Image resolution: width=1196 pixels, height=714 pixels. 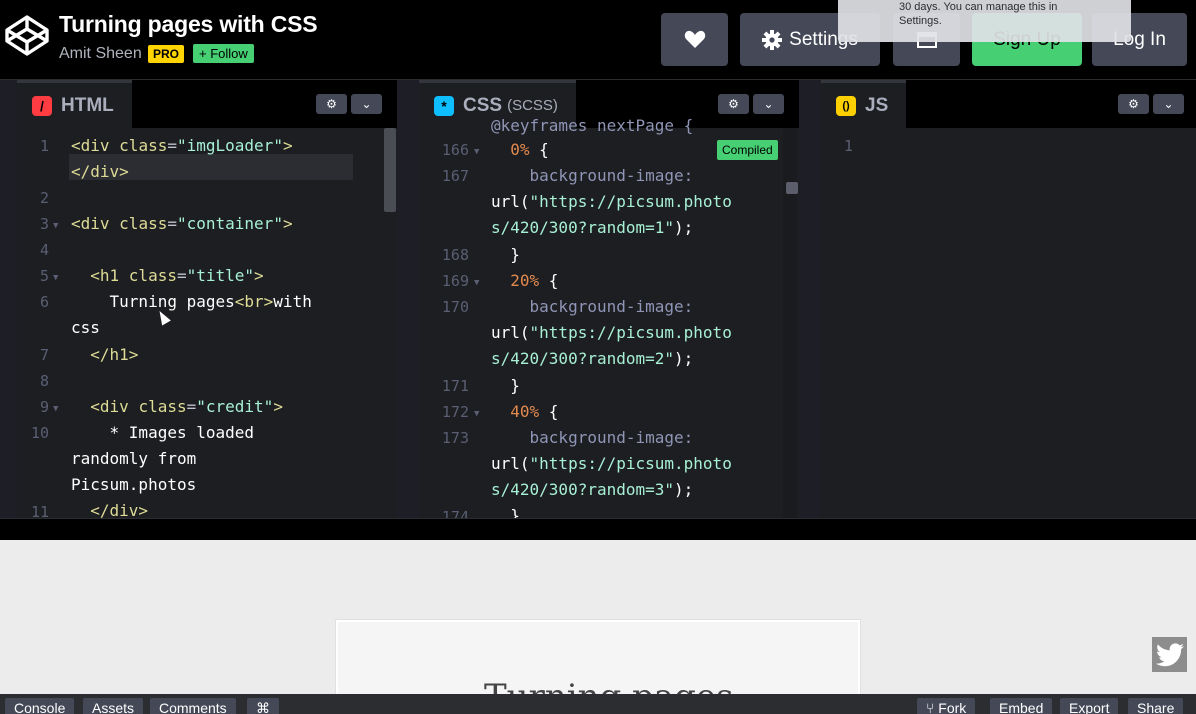 I want to click on code-line: randomly from, so click(x=134, y=458).